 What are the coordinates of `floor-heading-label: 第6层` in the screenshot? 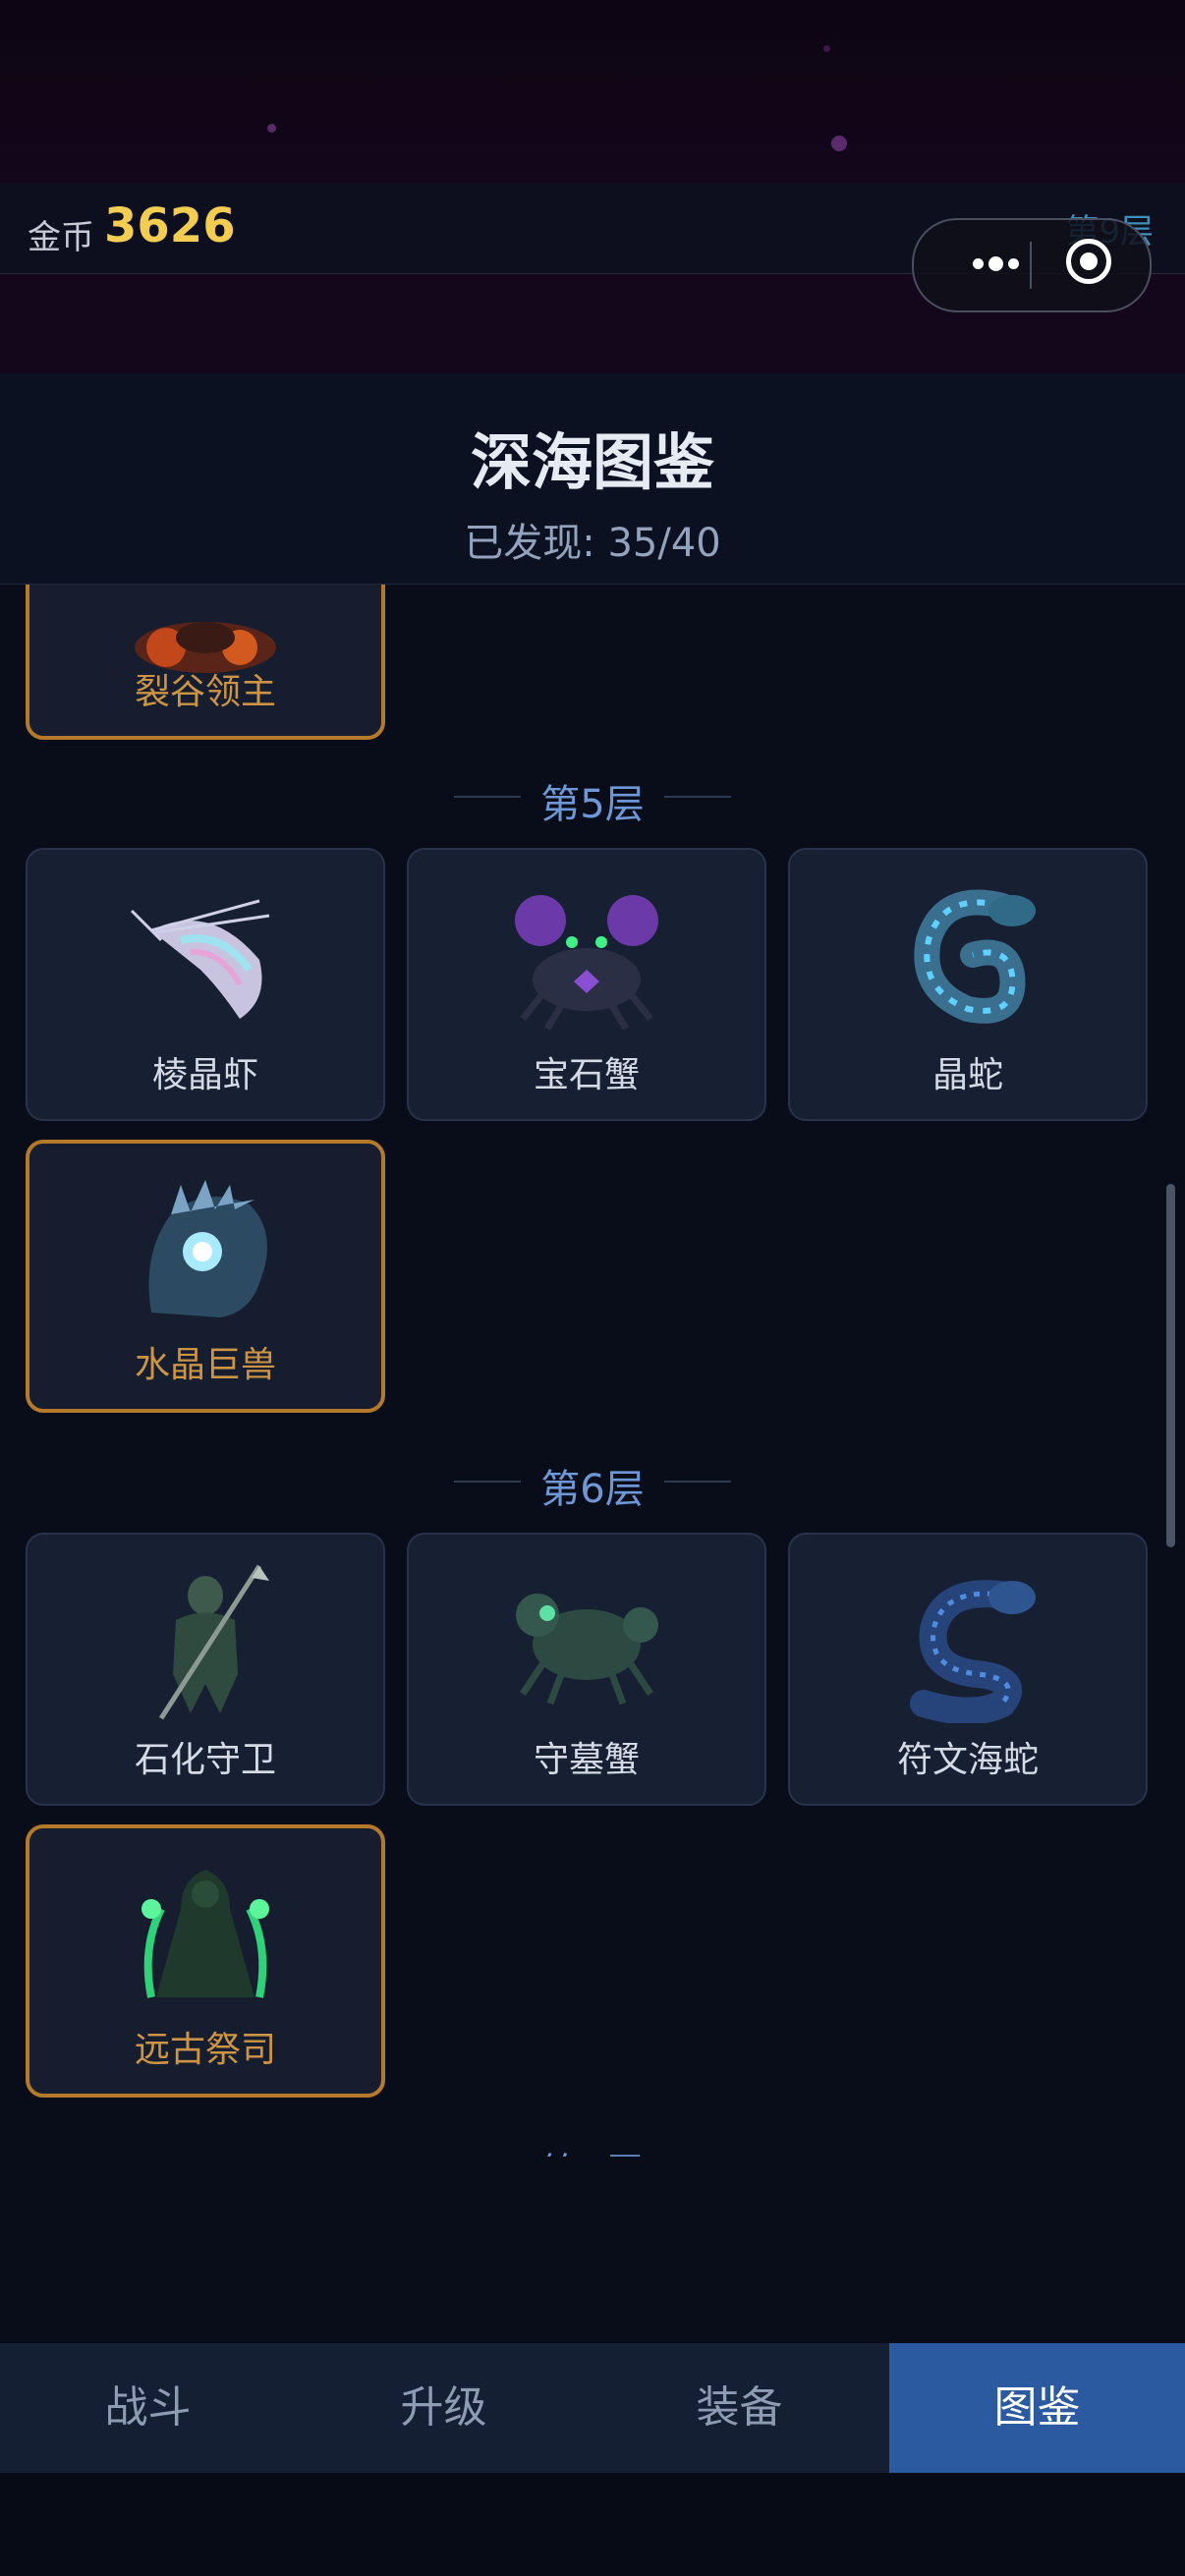 It's located at (592, 1485).